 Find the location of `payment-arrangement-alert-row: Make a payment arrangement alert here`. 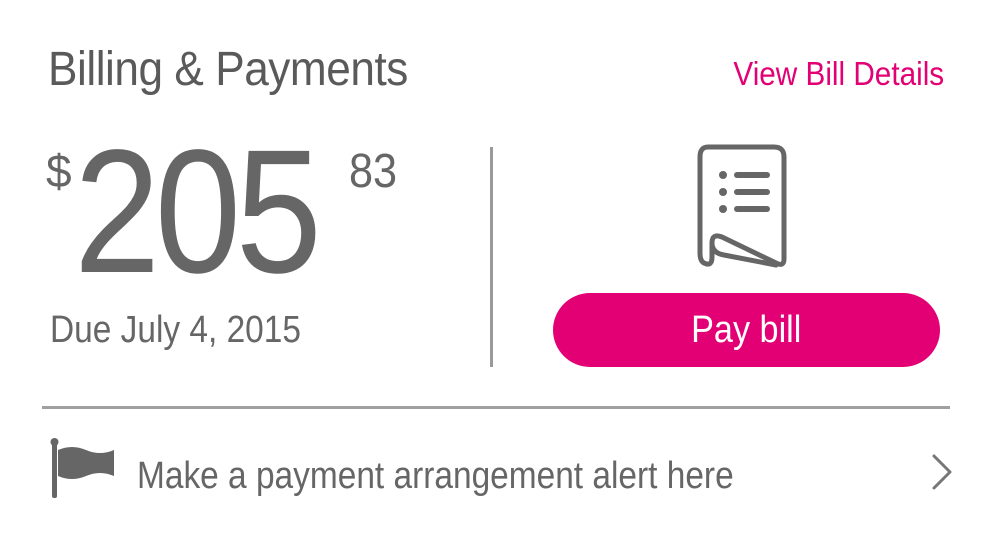

payment-arrangement-alert-row: Make a payment arrangement alert here is located at coordinates (501, 470).